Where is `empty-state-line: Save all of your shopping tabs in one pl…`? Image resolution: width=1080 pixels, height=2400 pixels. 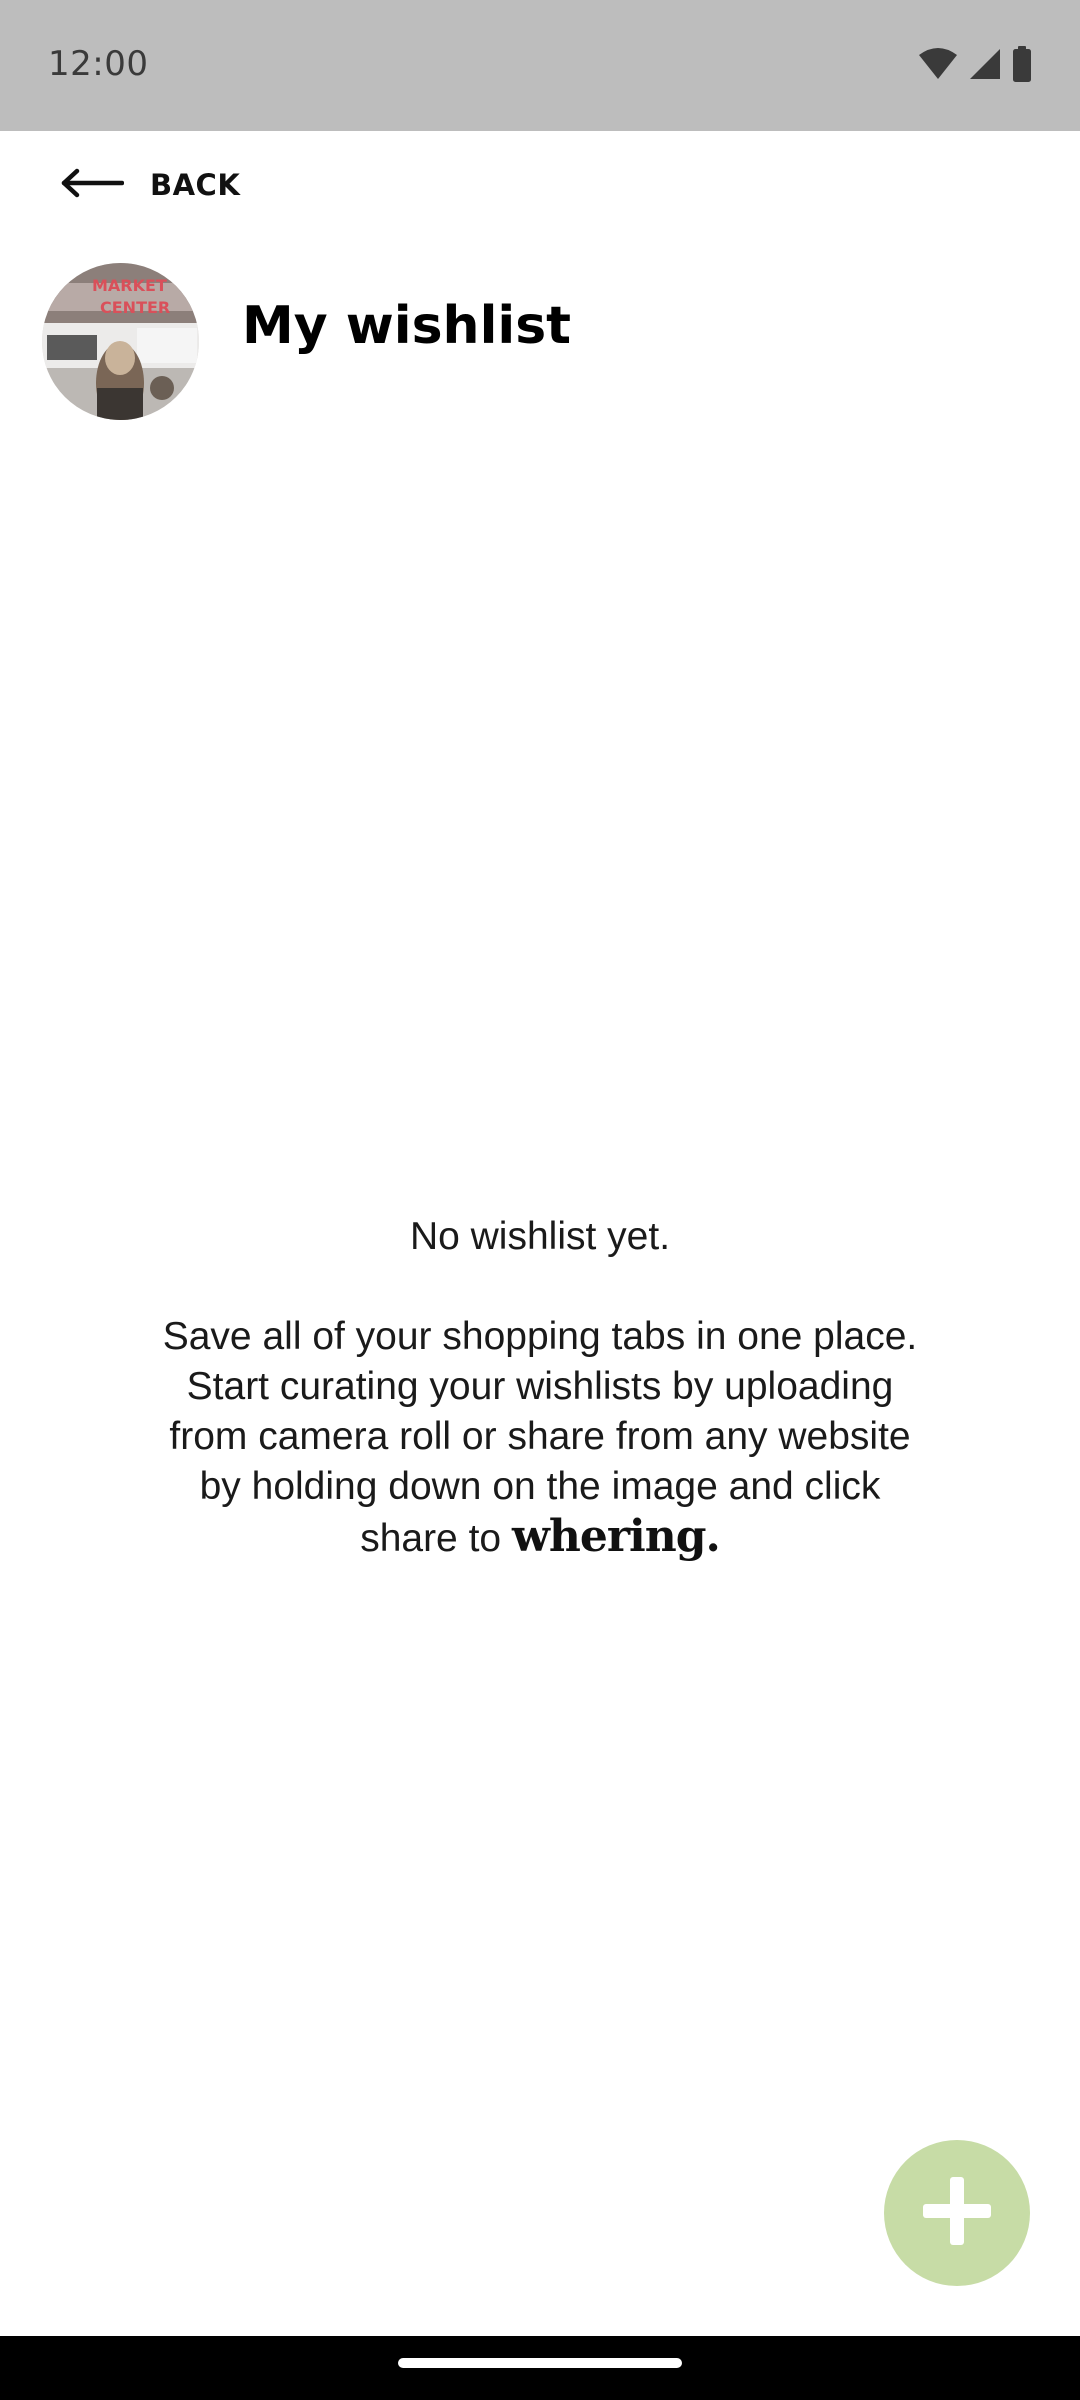
empty-state-line: Save all of your shopping tabs in one pl… is located at coordinates (540, 1336).